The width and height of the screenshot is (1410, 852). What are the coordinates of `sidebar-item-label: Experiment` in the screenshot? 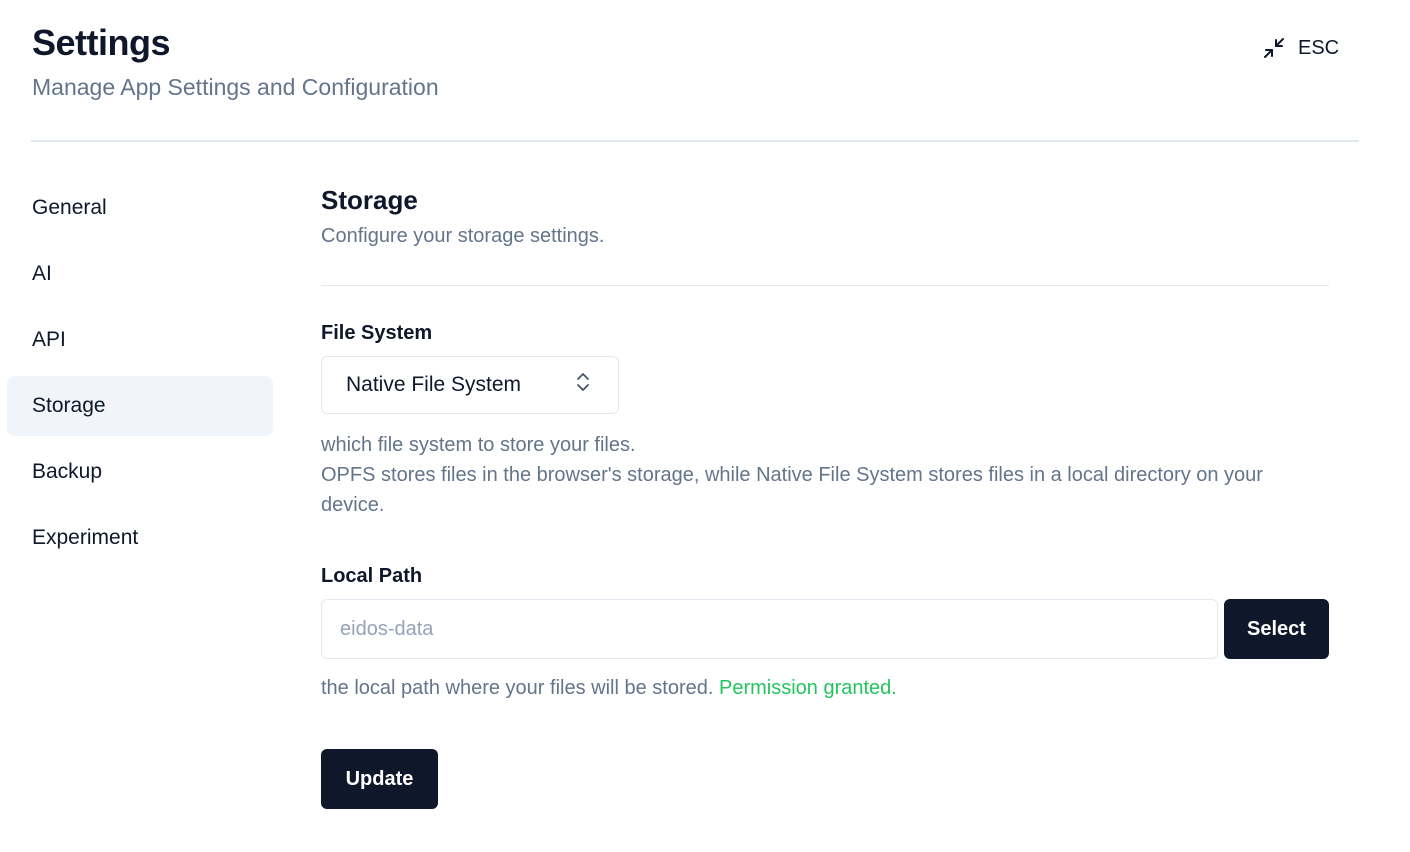 It's located at (85, 537).